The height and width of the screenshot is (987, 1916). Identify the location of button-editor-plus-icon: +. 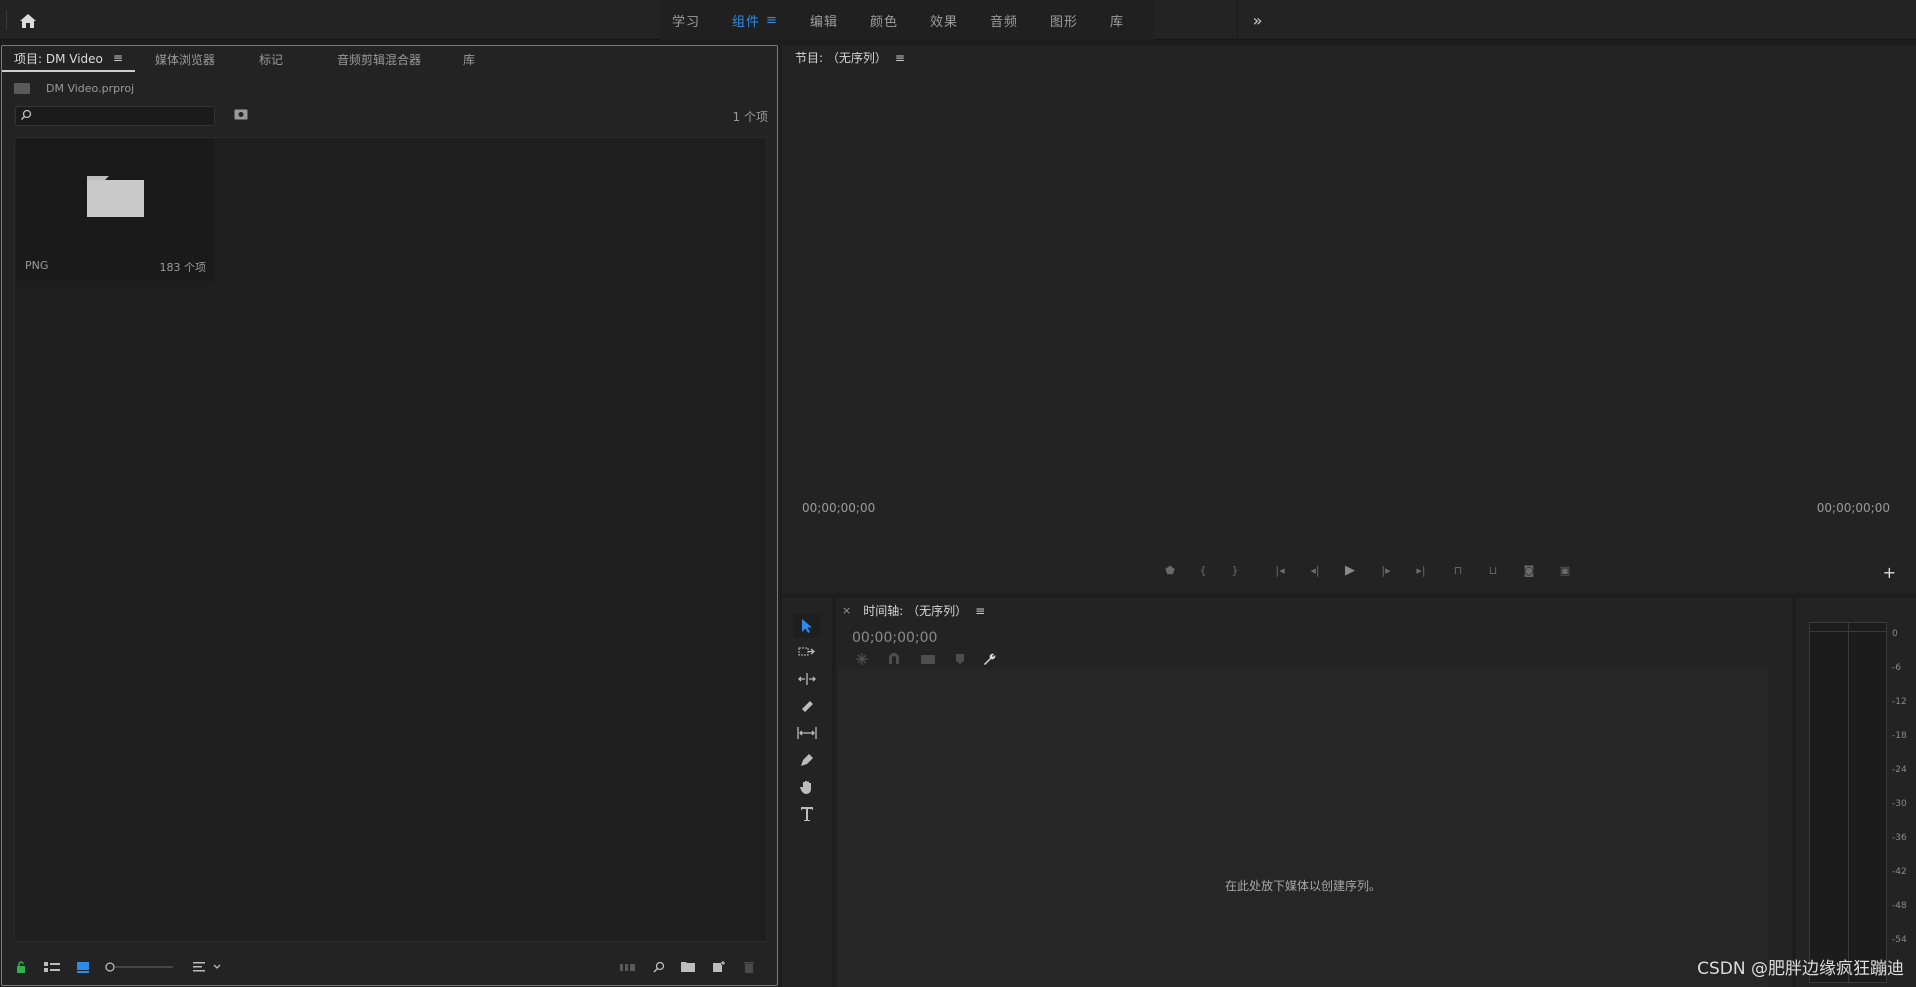
(1889, 572).